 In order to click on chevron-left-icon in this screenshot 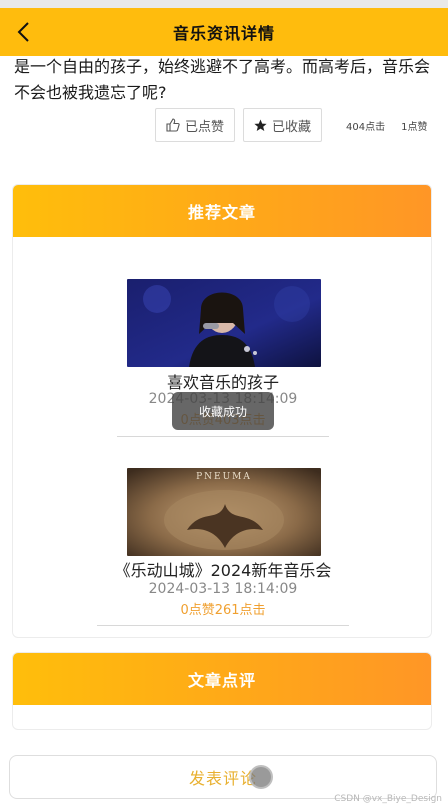, I will do `click(23, 32)`.